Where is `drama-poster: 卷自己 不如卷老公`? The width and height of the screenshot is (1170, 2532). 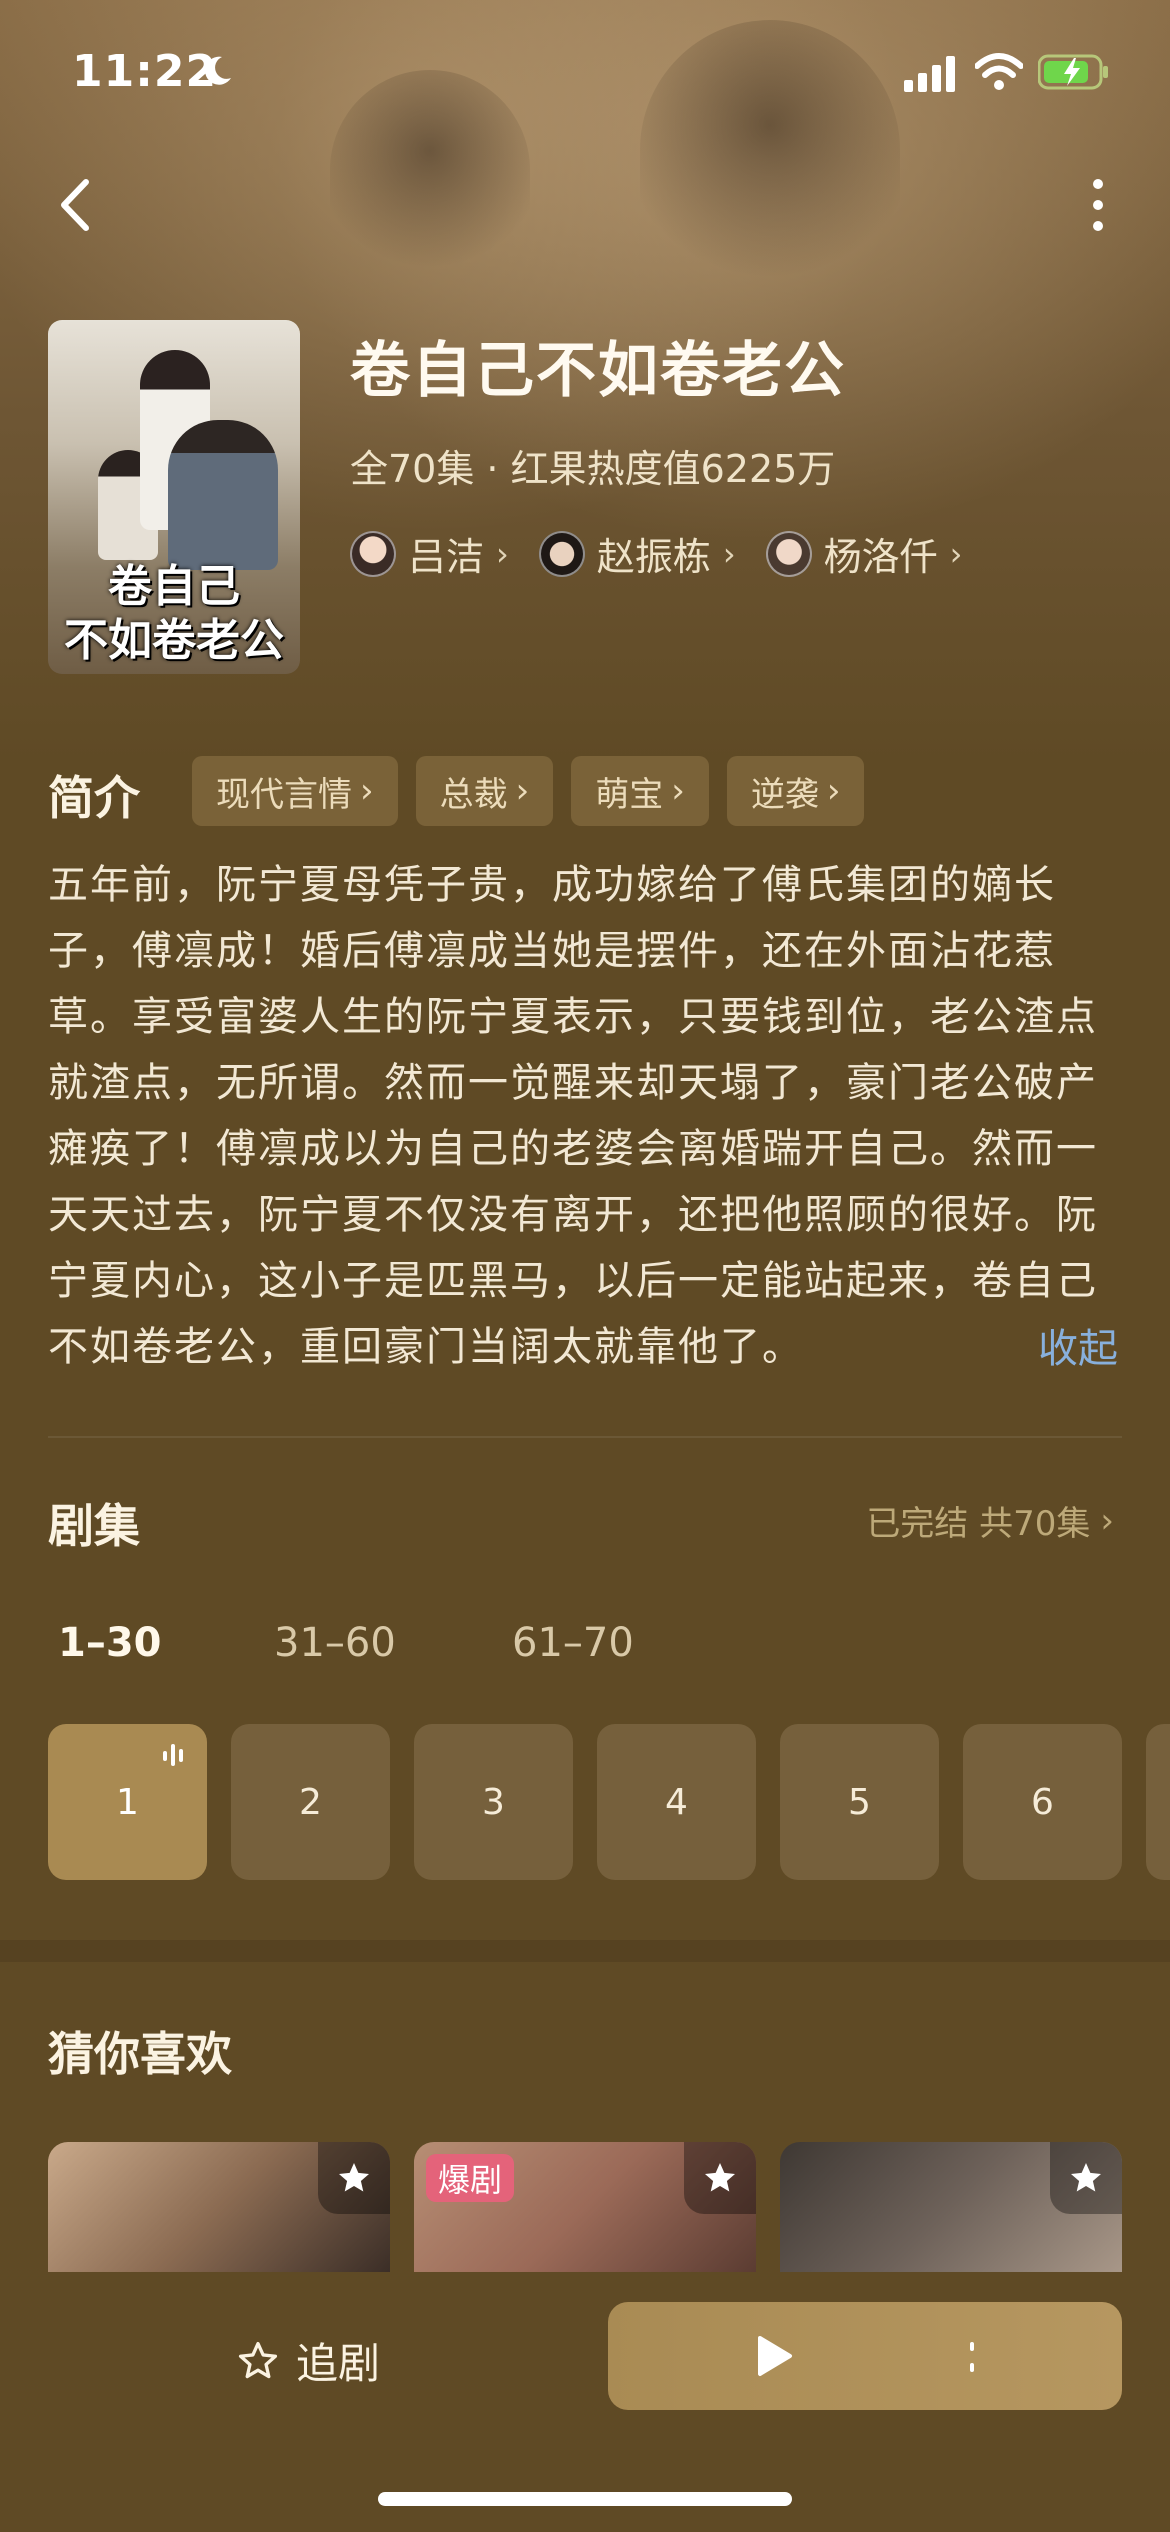 drama-poster: 卷自己 不如卷老公 is located at coordinates (174, 497).